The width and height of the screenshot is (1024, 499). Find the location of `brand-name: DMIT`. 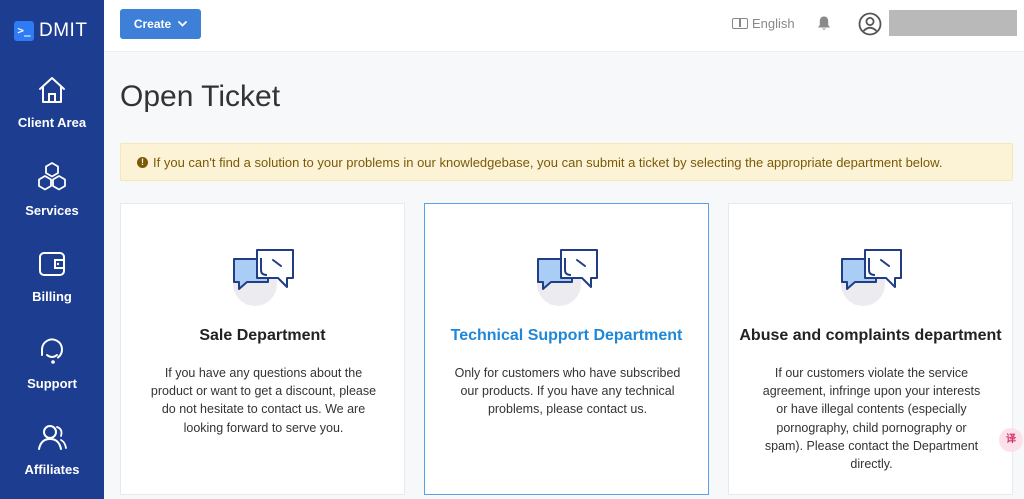

brand-name: DMIT is located at coordinates (63, 30).